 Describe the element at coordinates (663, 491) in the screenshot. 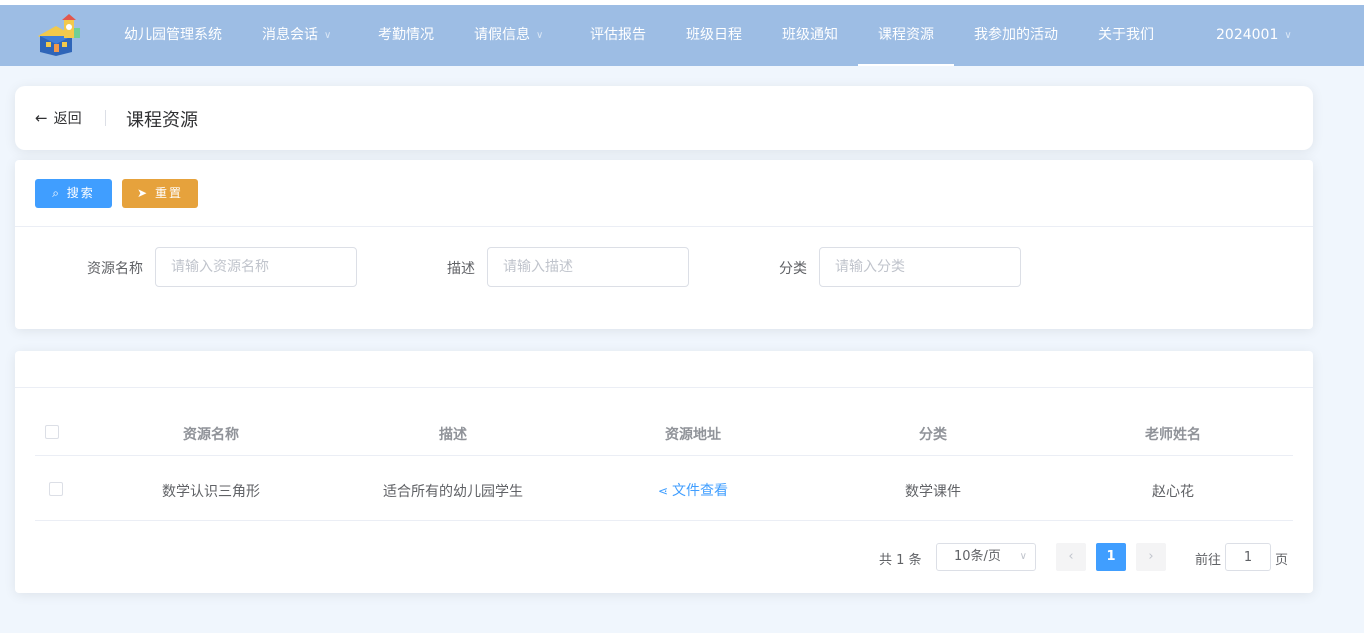

I see `share-icon: ⋖` at that location.